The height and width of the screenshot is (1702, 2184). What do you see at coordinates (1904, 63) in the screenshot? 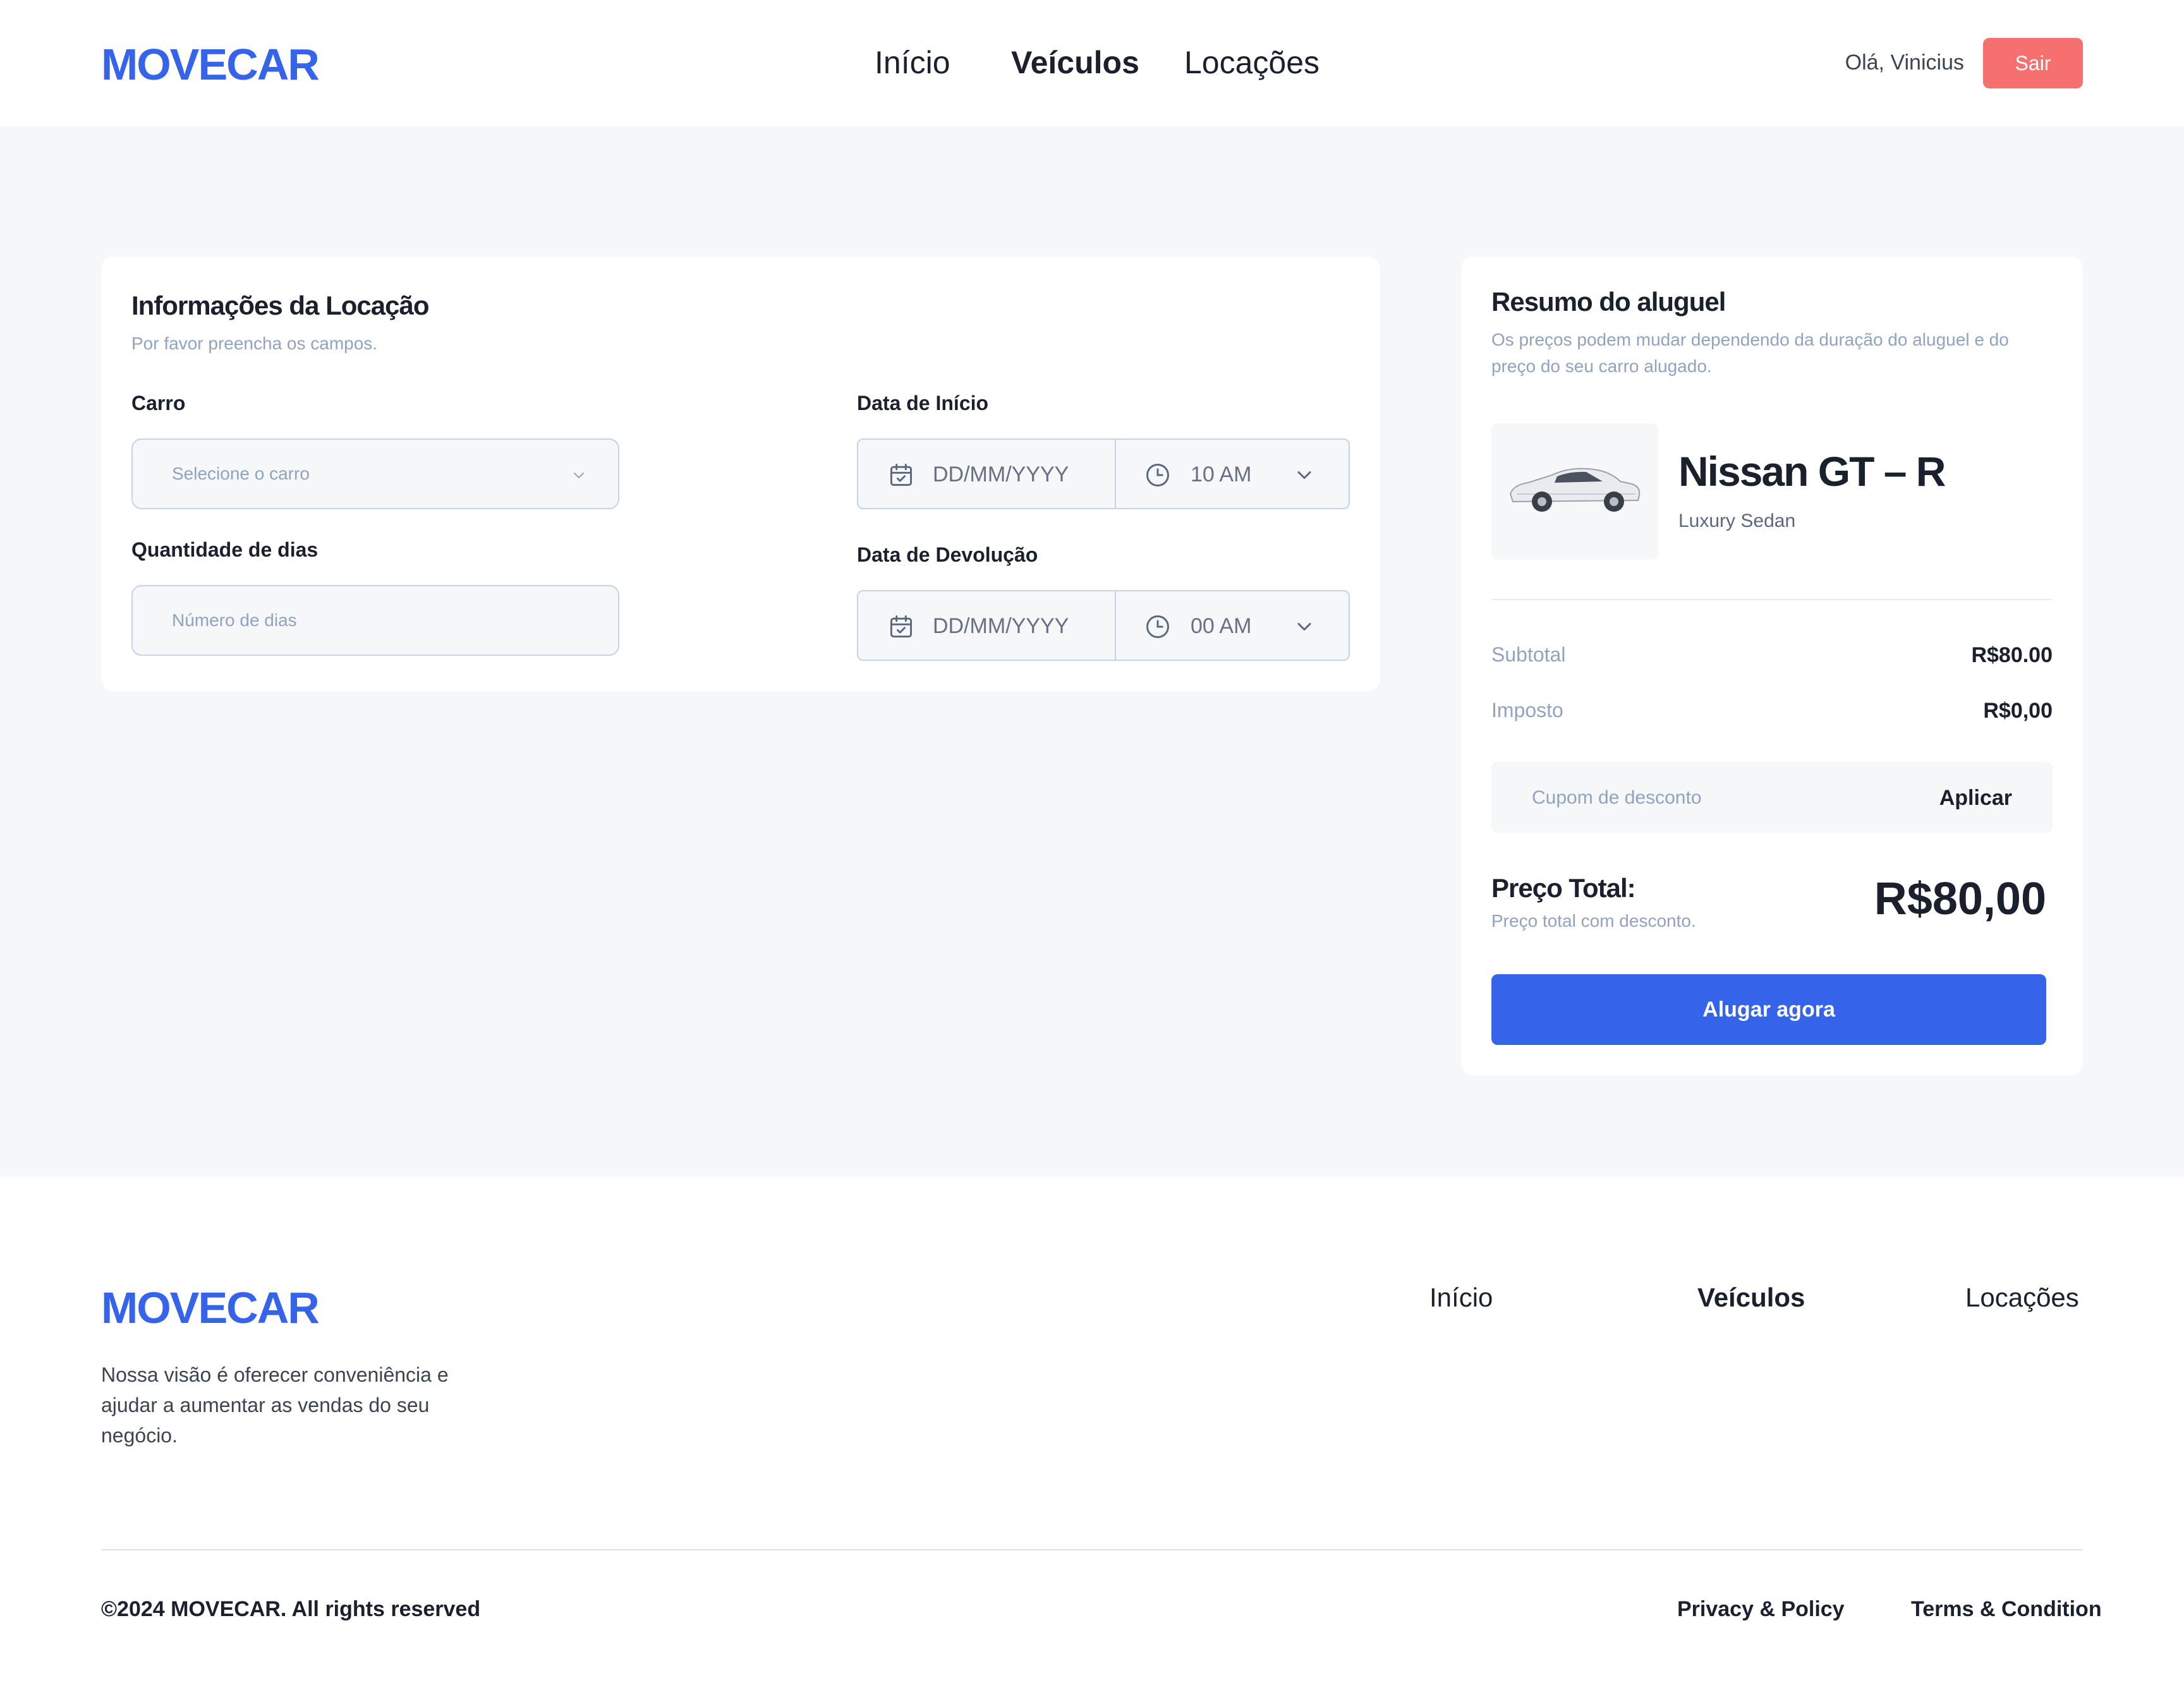
I see `user-greeting: Olá, Vinicius` at bounding box center [1904, 63].